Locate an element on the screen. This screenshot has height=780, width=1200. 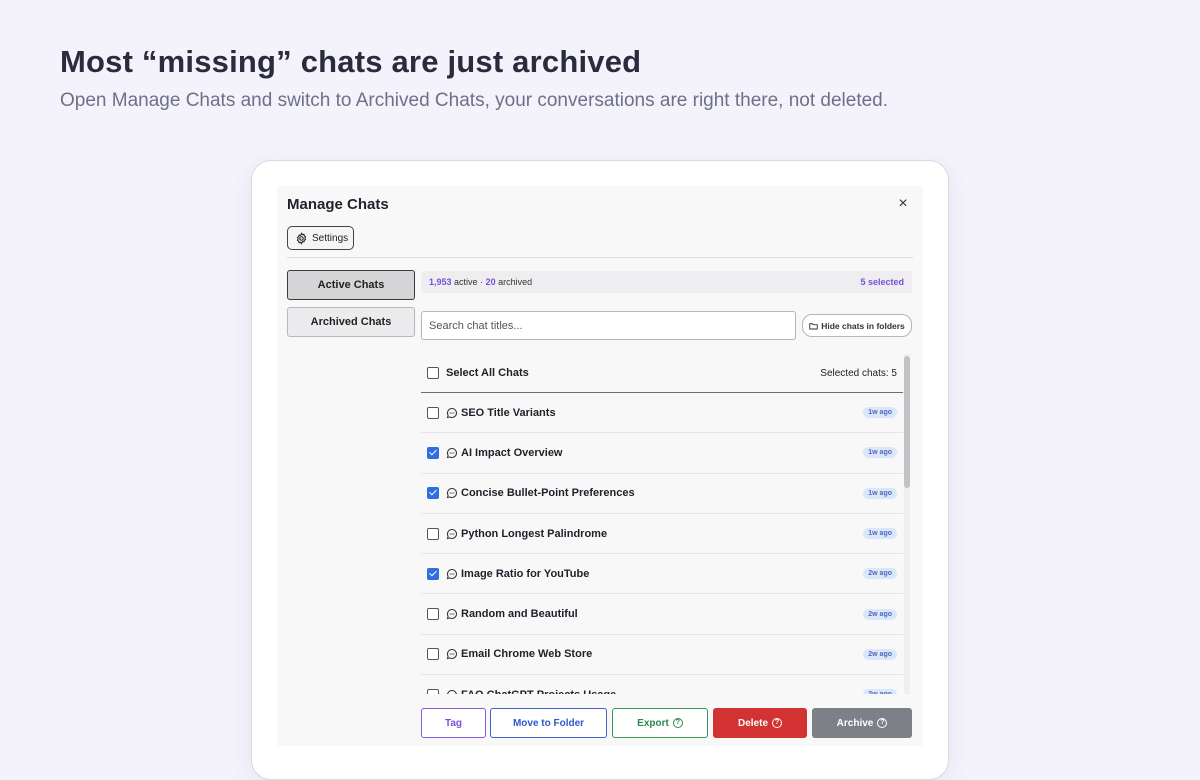
chat-title: AI Impact Overview is located at coordinates (512, 452).